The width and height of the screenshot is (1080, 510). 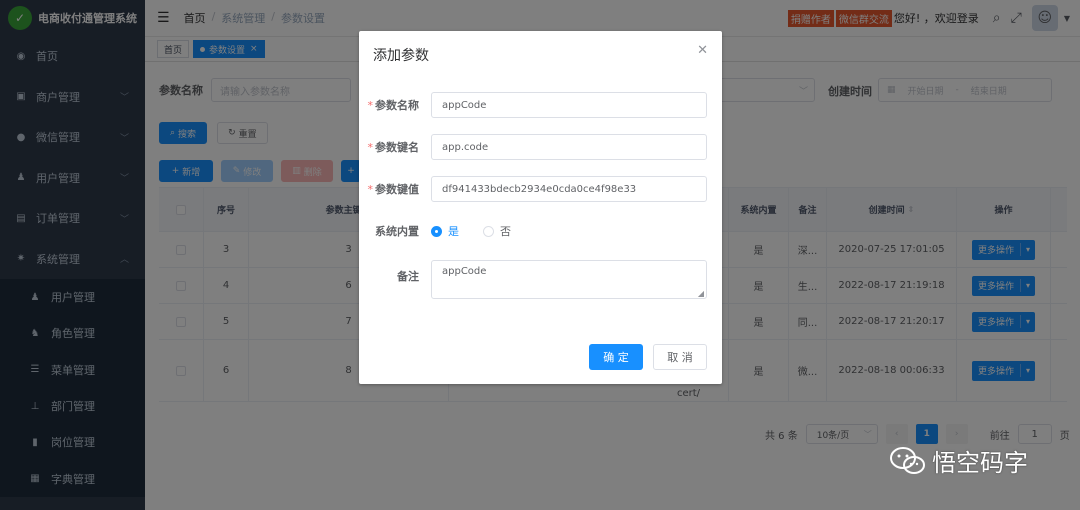 I want to click on radio-yes: 是, so click(x=445, y=231).